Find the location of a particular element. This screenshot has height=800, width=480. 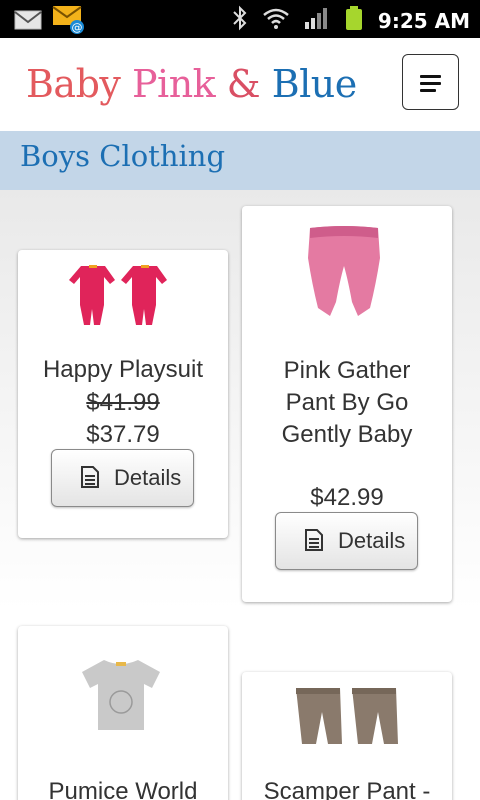

product-old-price: $41.99 is located at coordinates (123, 402).